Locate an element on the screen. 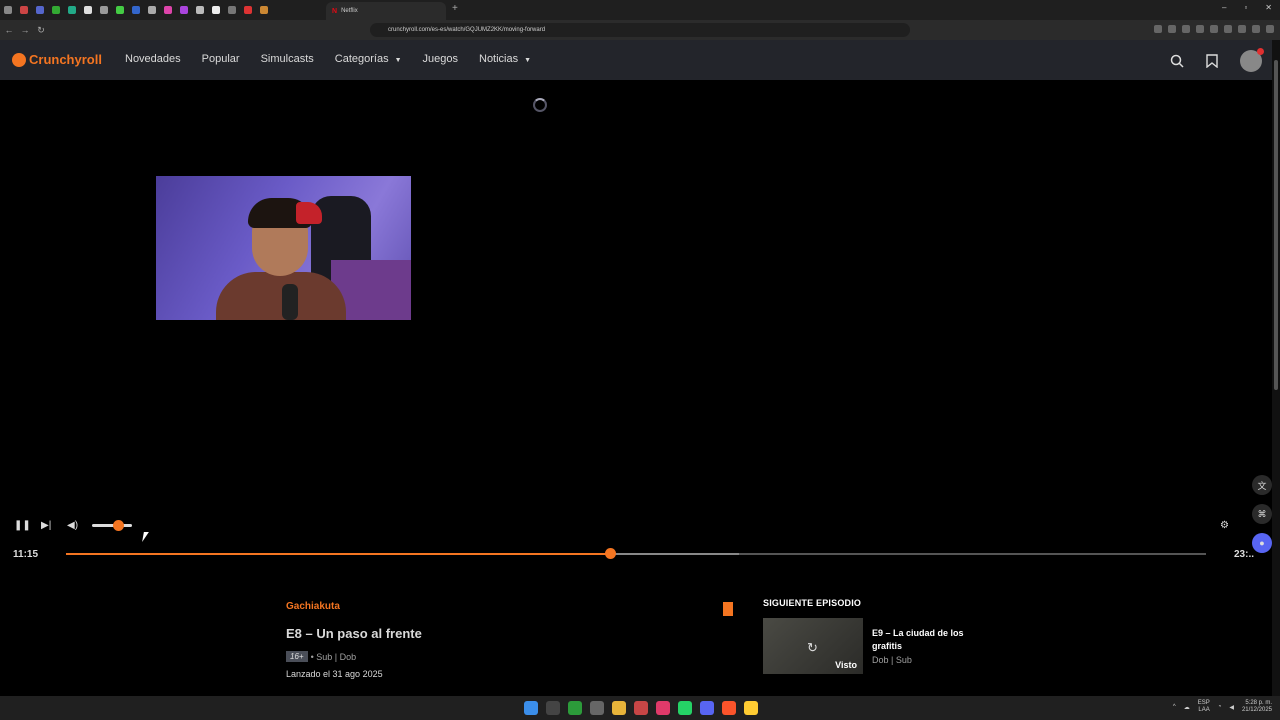 The height and width of the screenshot is (720, 1280). audio-info: • Sub | Dob is located at coordinates (333, 656).